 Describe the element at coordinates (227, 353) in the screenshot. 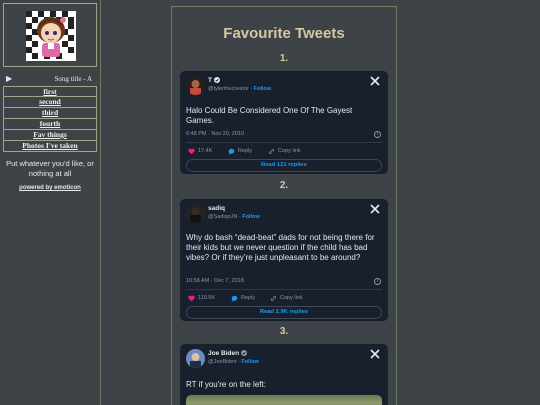

I see `tweet-author-name: Joe Biden` at that location.